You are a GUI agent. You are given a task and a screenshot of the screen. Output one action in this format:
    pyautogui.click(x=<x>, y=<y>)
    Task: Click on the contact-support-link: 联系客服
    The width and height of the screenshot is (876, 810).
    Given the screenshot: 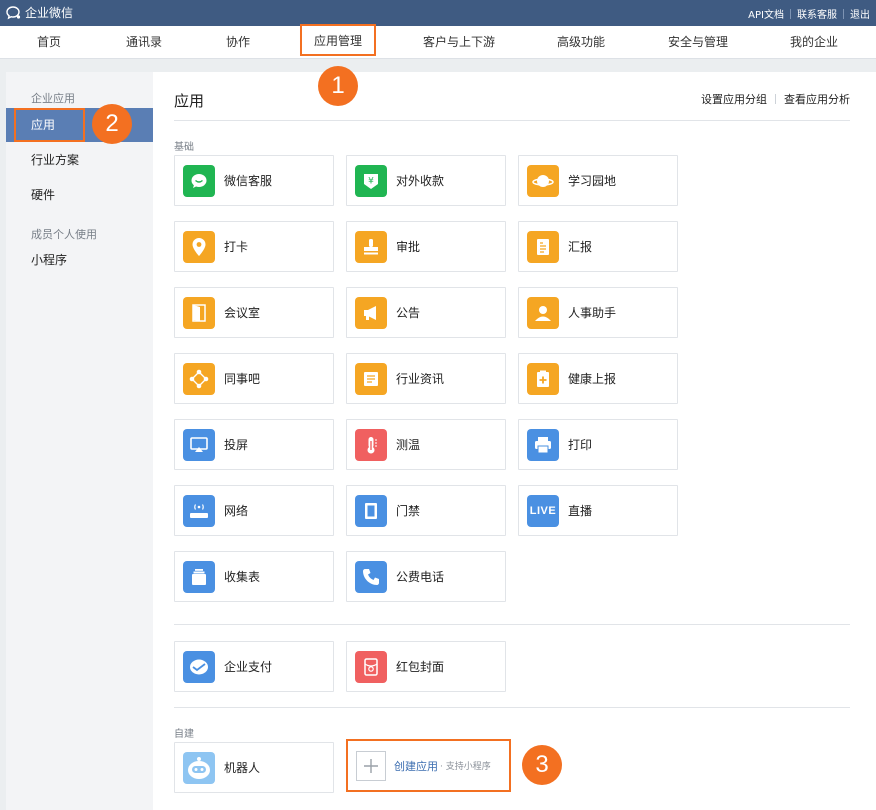 What is the action you would take?
    pyautogui.click(x=817, y=13)
    